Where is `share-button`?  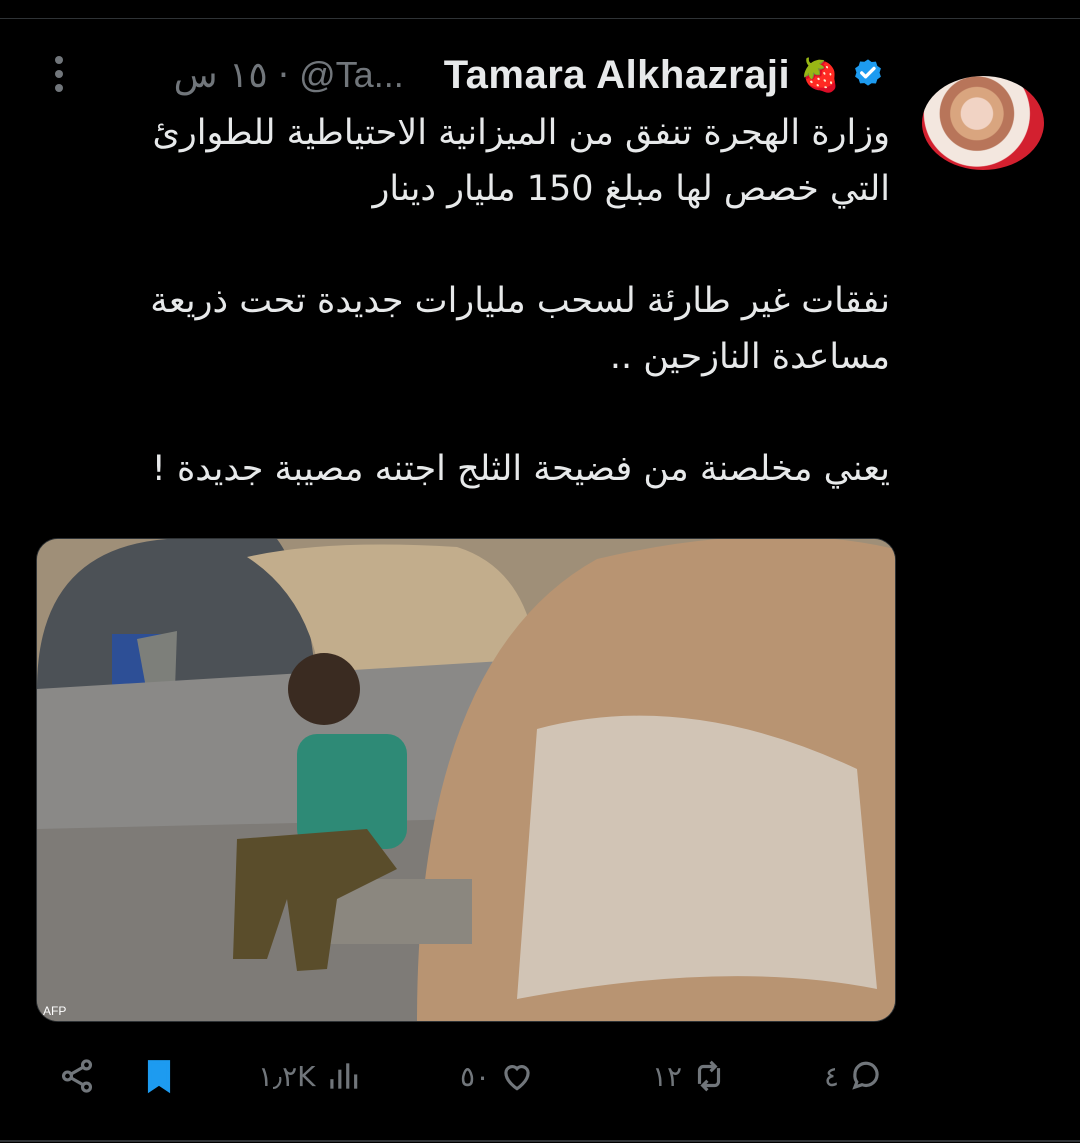
share-button is located at coordinates (77, 1076).